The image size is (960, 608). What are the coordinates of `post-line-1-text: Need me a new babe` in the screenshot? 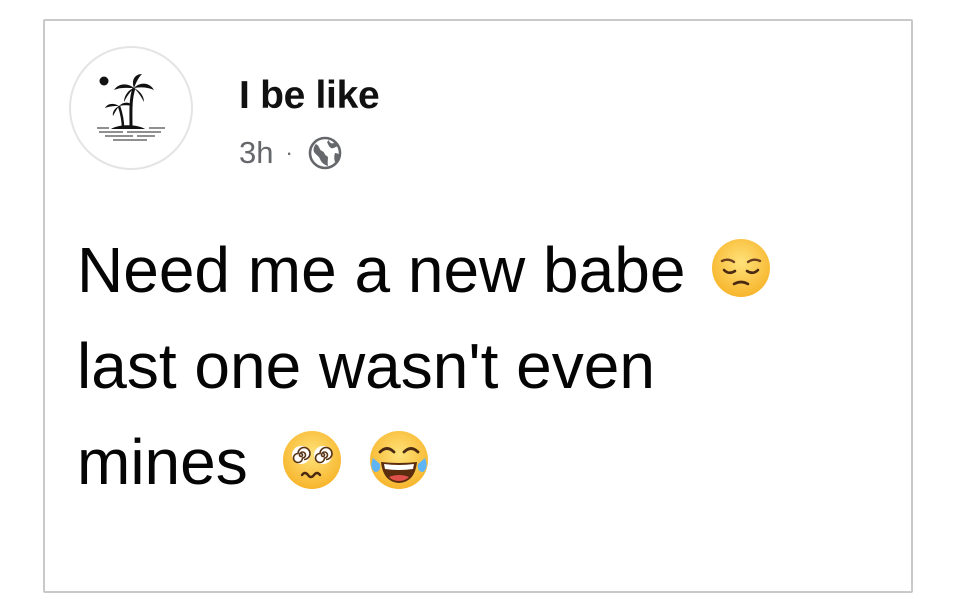 It's located at (381, 270).